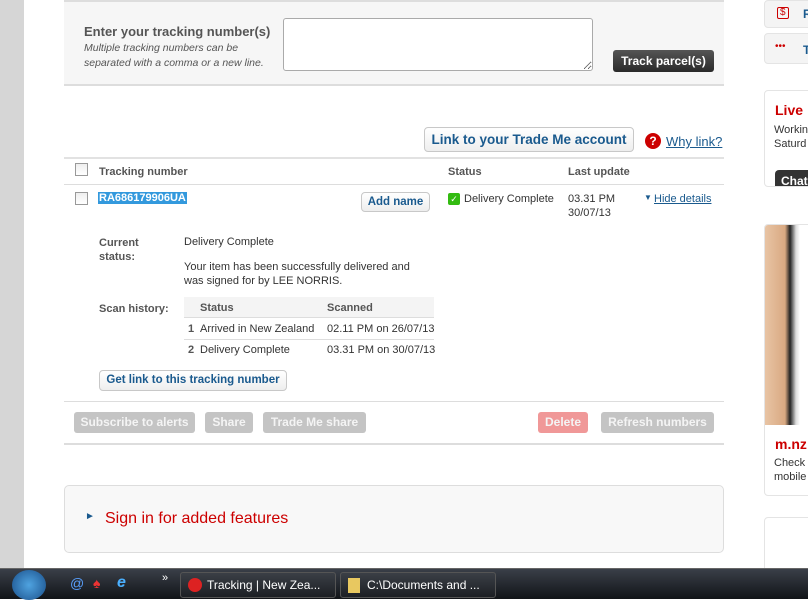 Image resolution: width=808 pixels, height=600 pixels. Describe the element at coordinates (165, 578) in the screenshot. I see `chevron-more-icon: »` at that location.